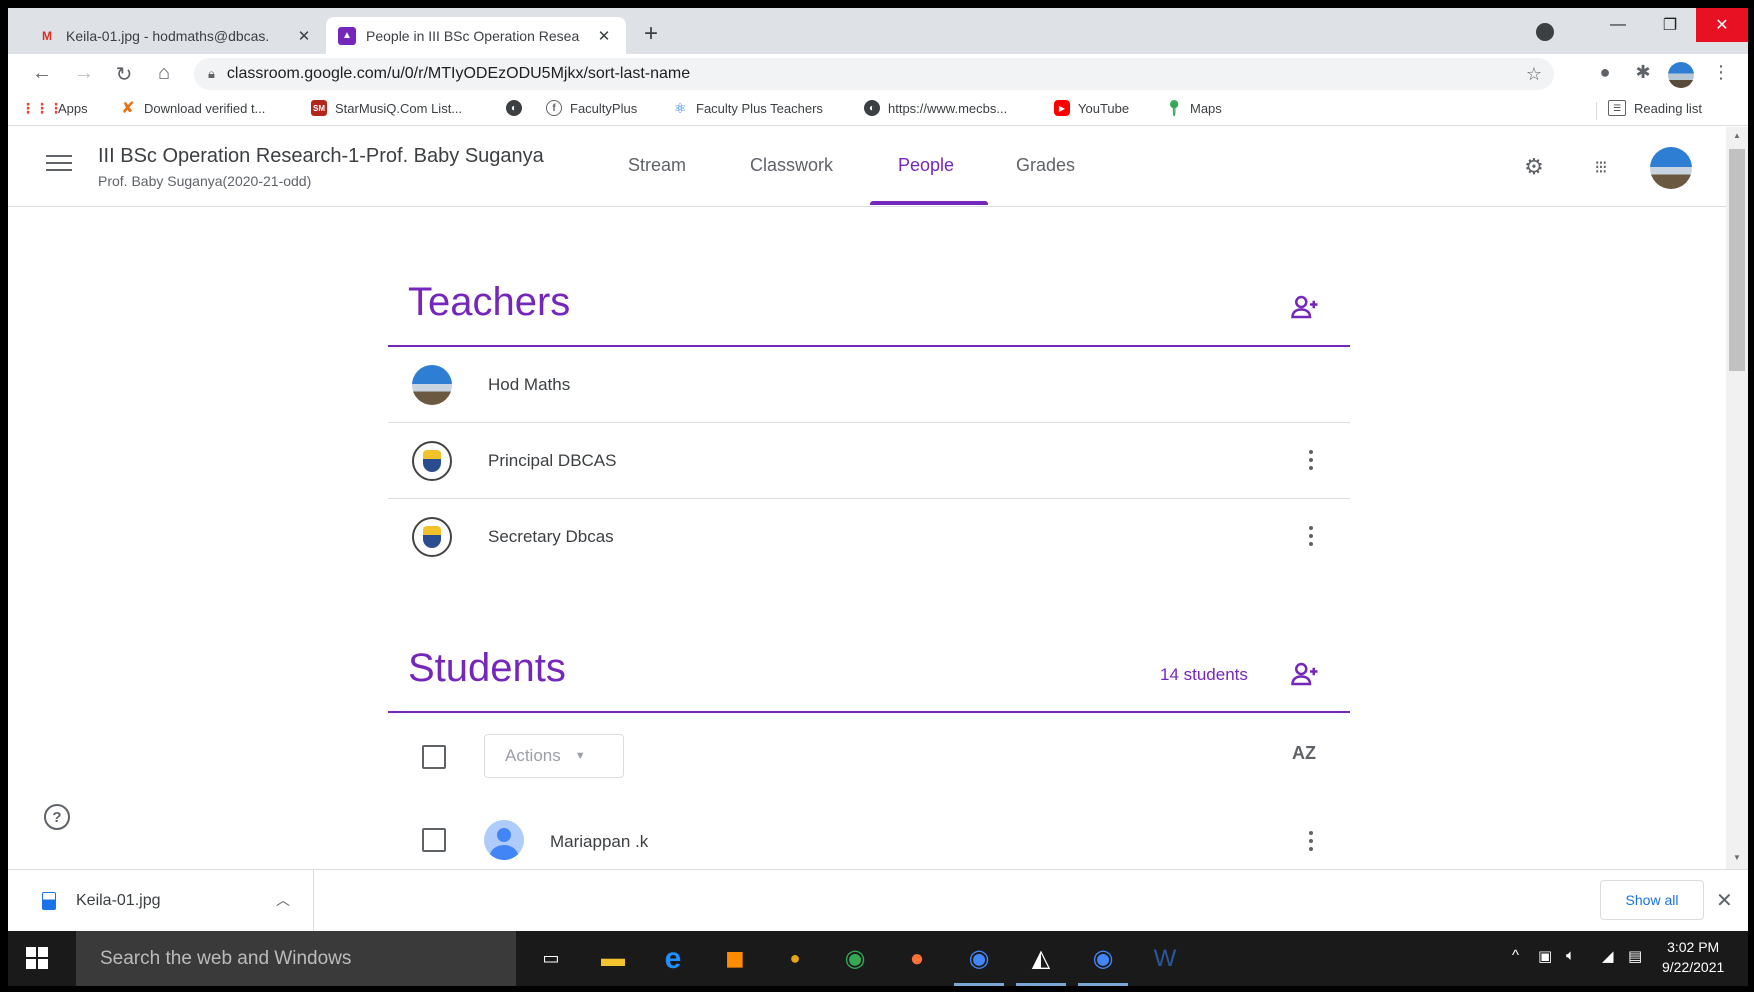  I want to click on forward-icon: →, so click(84, 73).